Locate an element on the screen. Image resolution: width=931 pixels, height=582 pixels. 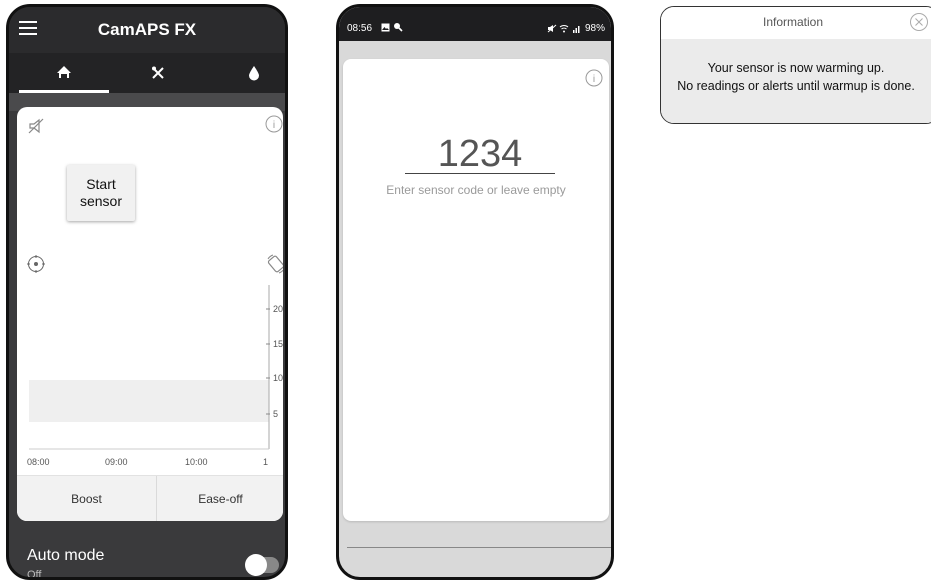
auto-mode-label: Auto mode is located at coordinates (66, 555).